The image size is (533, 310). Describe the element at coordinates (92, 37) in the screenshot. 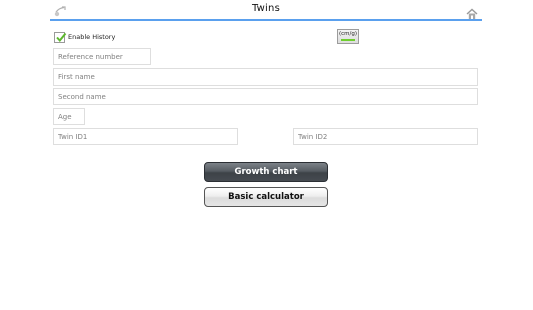

I see `history-label: Enable History` at that location.